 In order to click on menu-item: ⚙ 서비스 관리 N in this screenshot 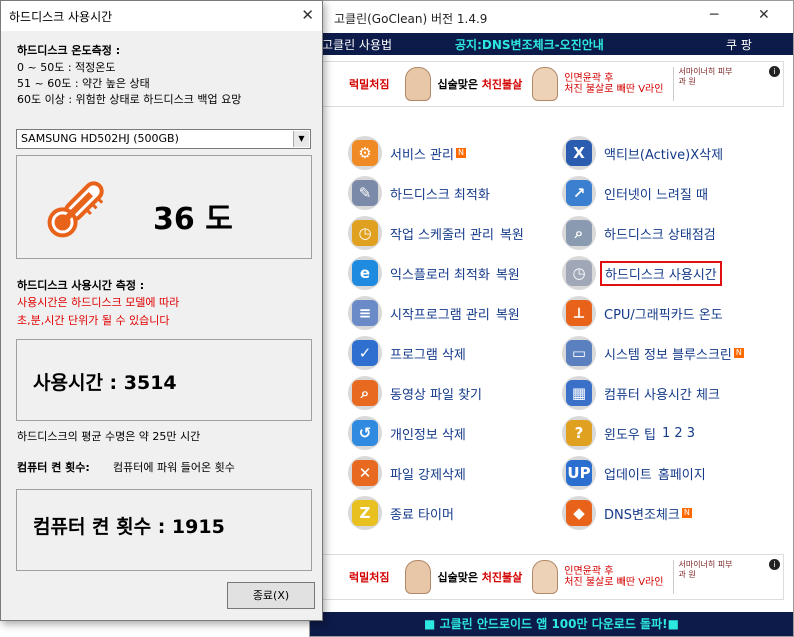, I will do `click(407, 153)`.